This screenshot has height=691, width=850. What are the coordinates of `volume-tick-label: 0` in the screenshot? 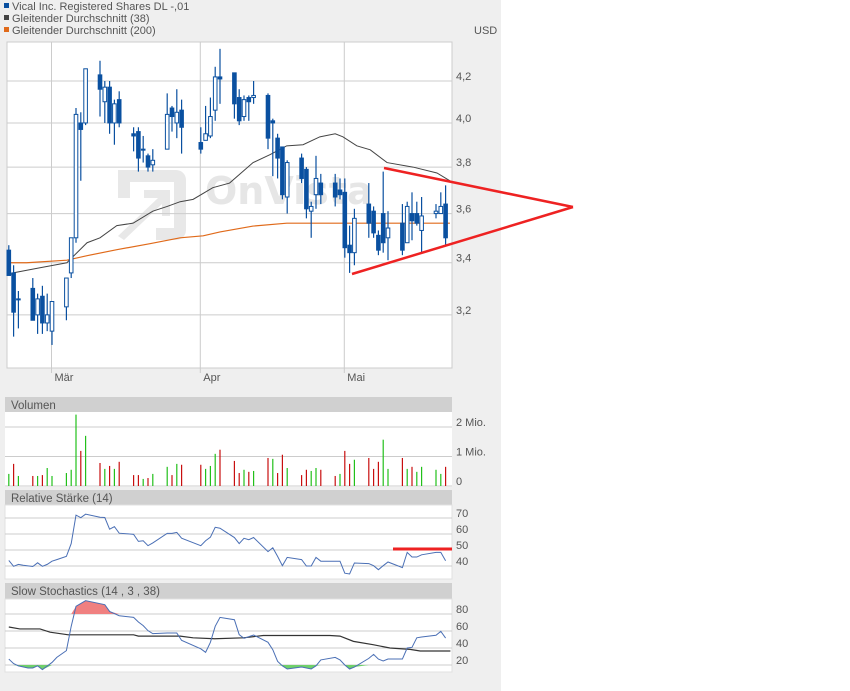 It's located at (459, 482).